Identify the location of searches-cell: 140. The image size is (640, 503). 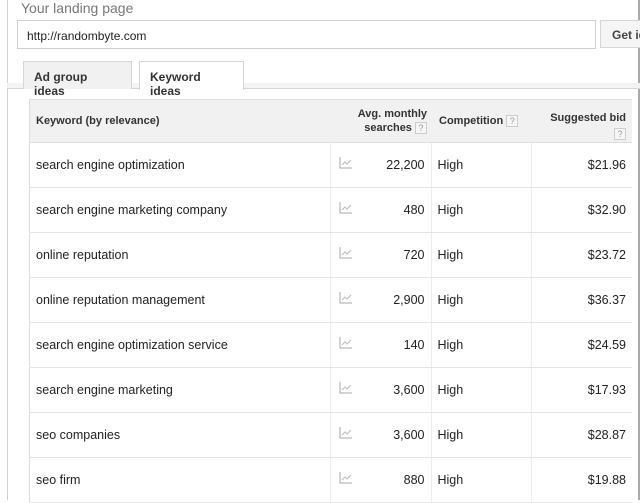
(395, 345).